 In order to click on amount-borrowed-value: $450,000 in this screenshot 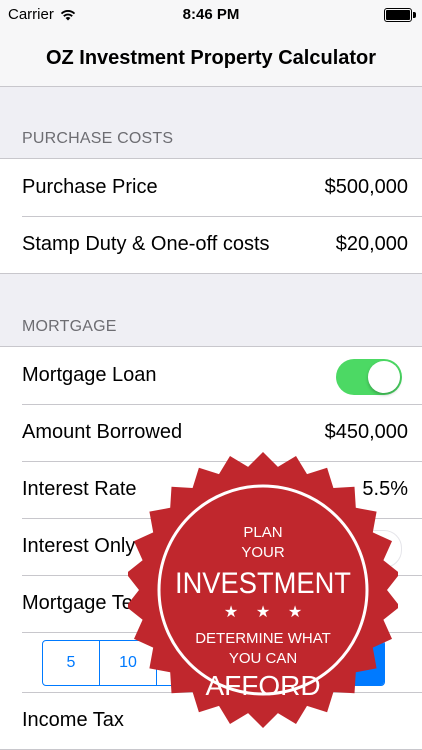, I will do `click(366, 432)`.